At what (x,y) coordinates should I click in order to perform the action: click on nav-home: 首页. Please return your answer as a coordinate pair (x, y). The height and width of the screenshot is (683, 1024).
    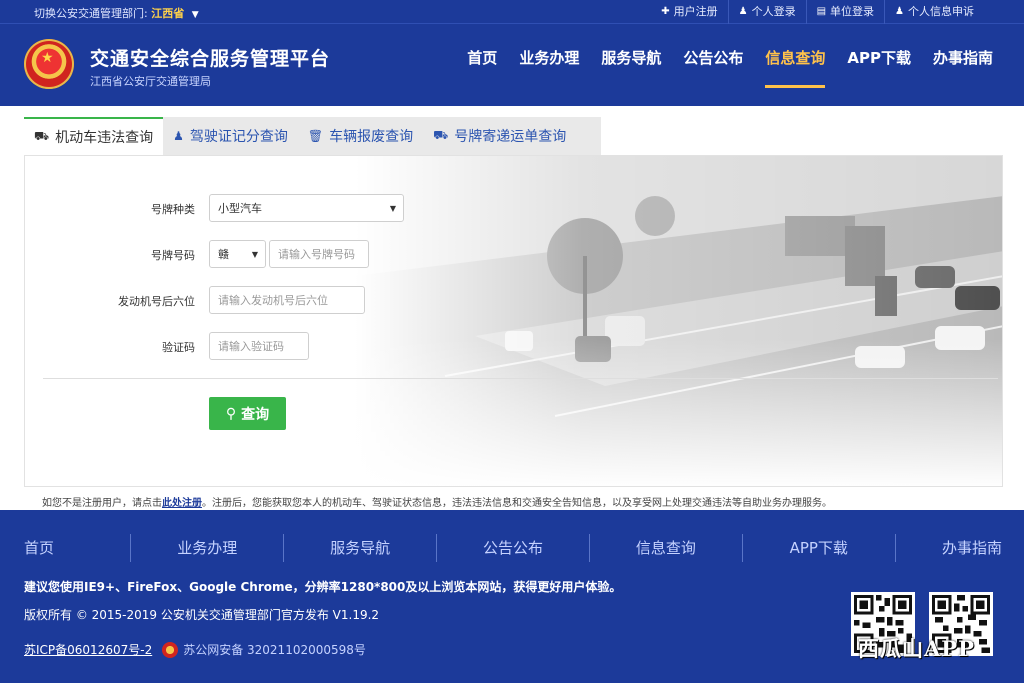
    Looking at the image, I should click on (482, 65).